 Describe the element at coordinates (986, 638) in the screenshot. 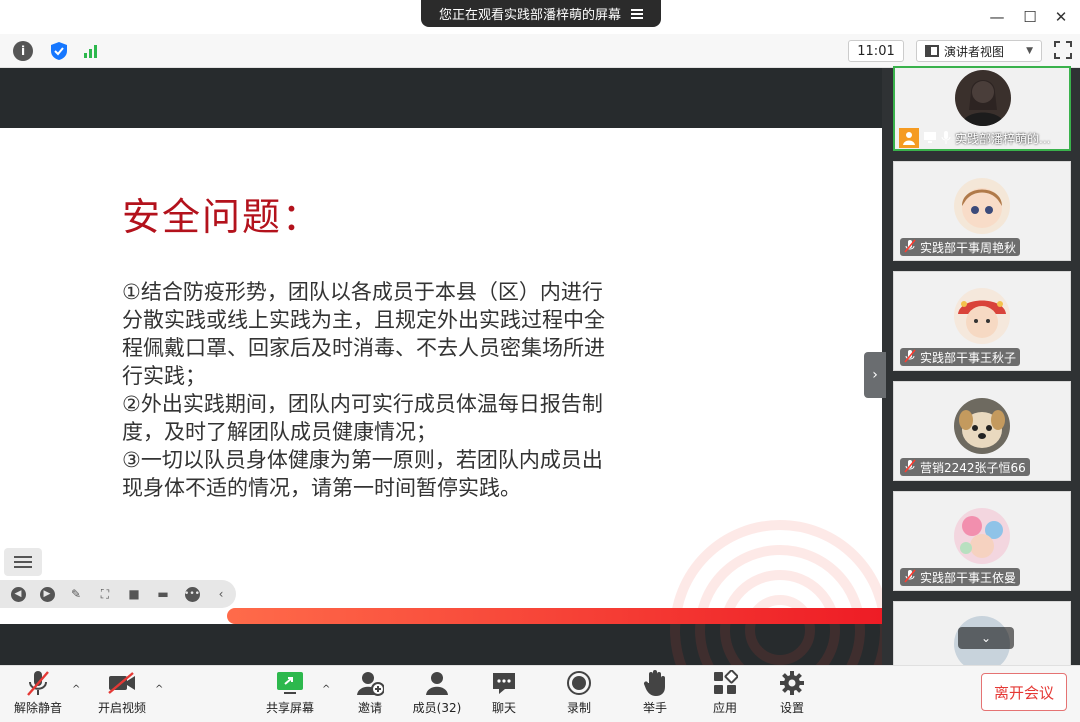

I see `scroll-down-button: ⌄` at that location.